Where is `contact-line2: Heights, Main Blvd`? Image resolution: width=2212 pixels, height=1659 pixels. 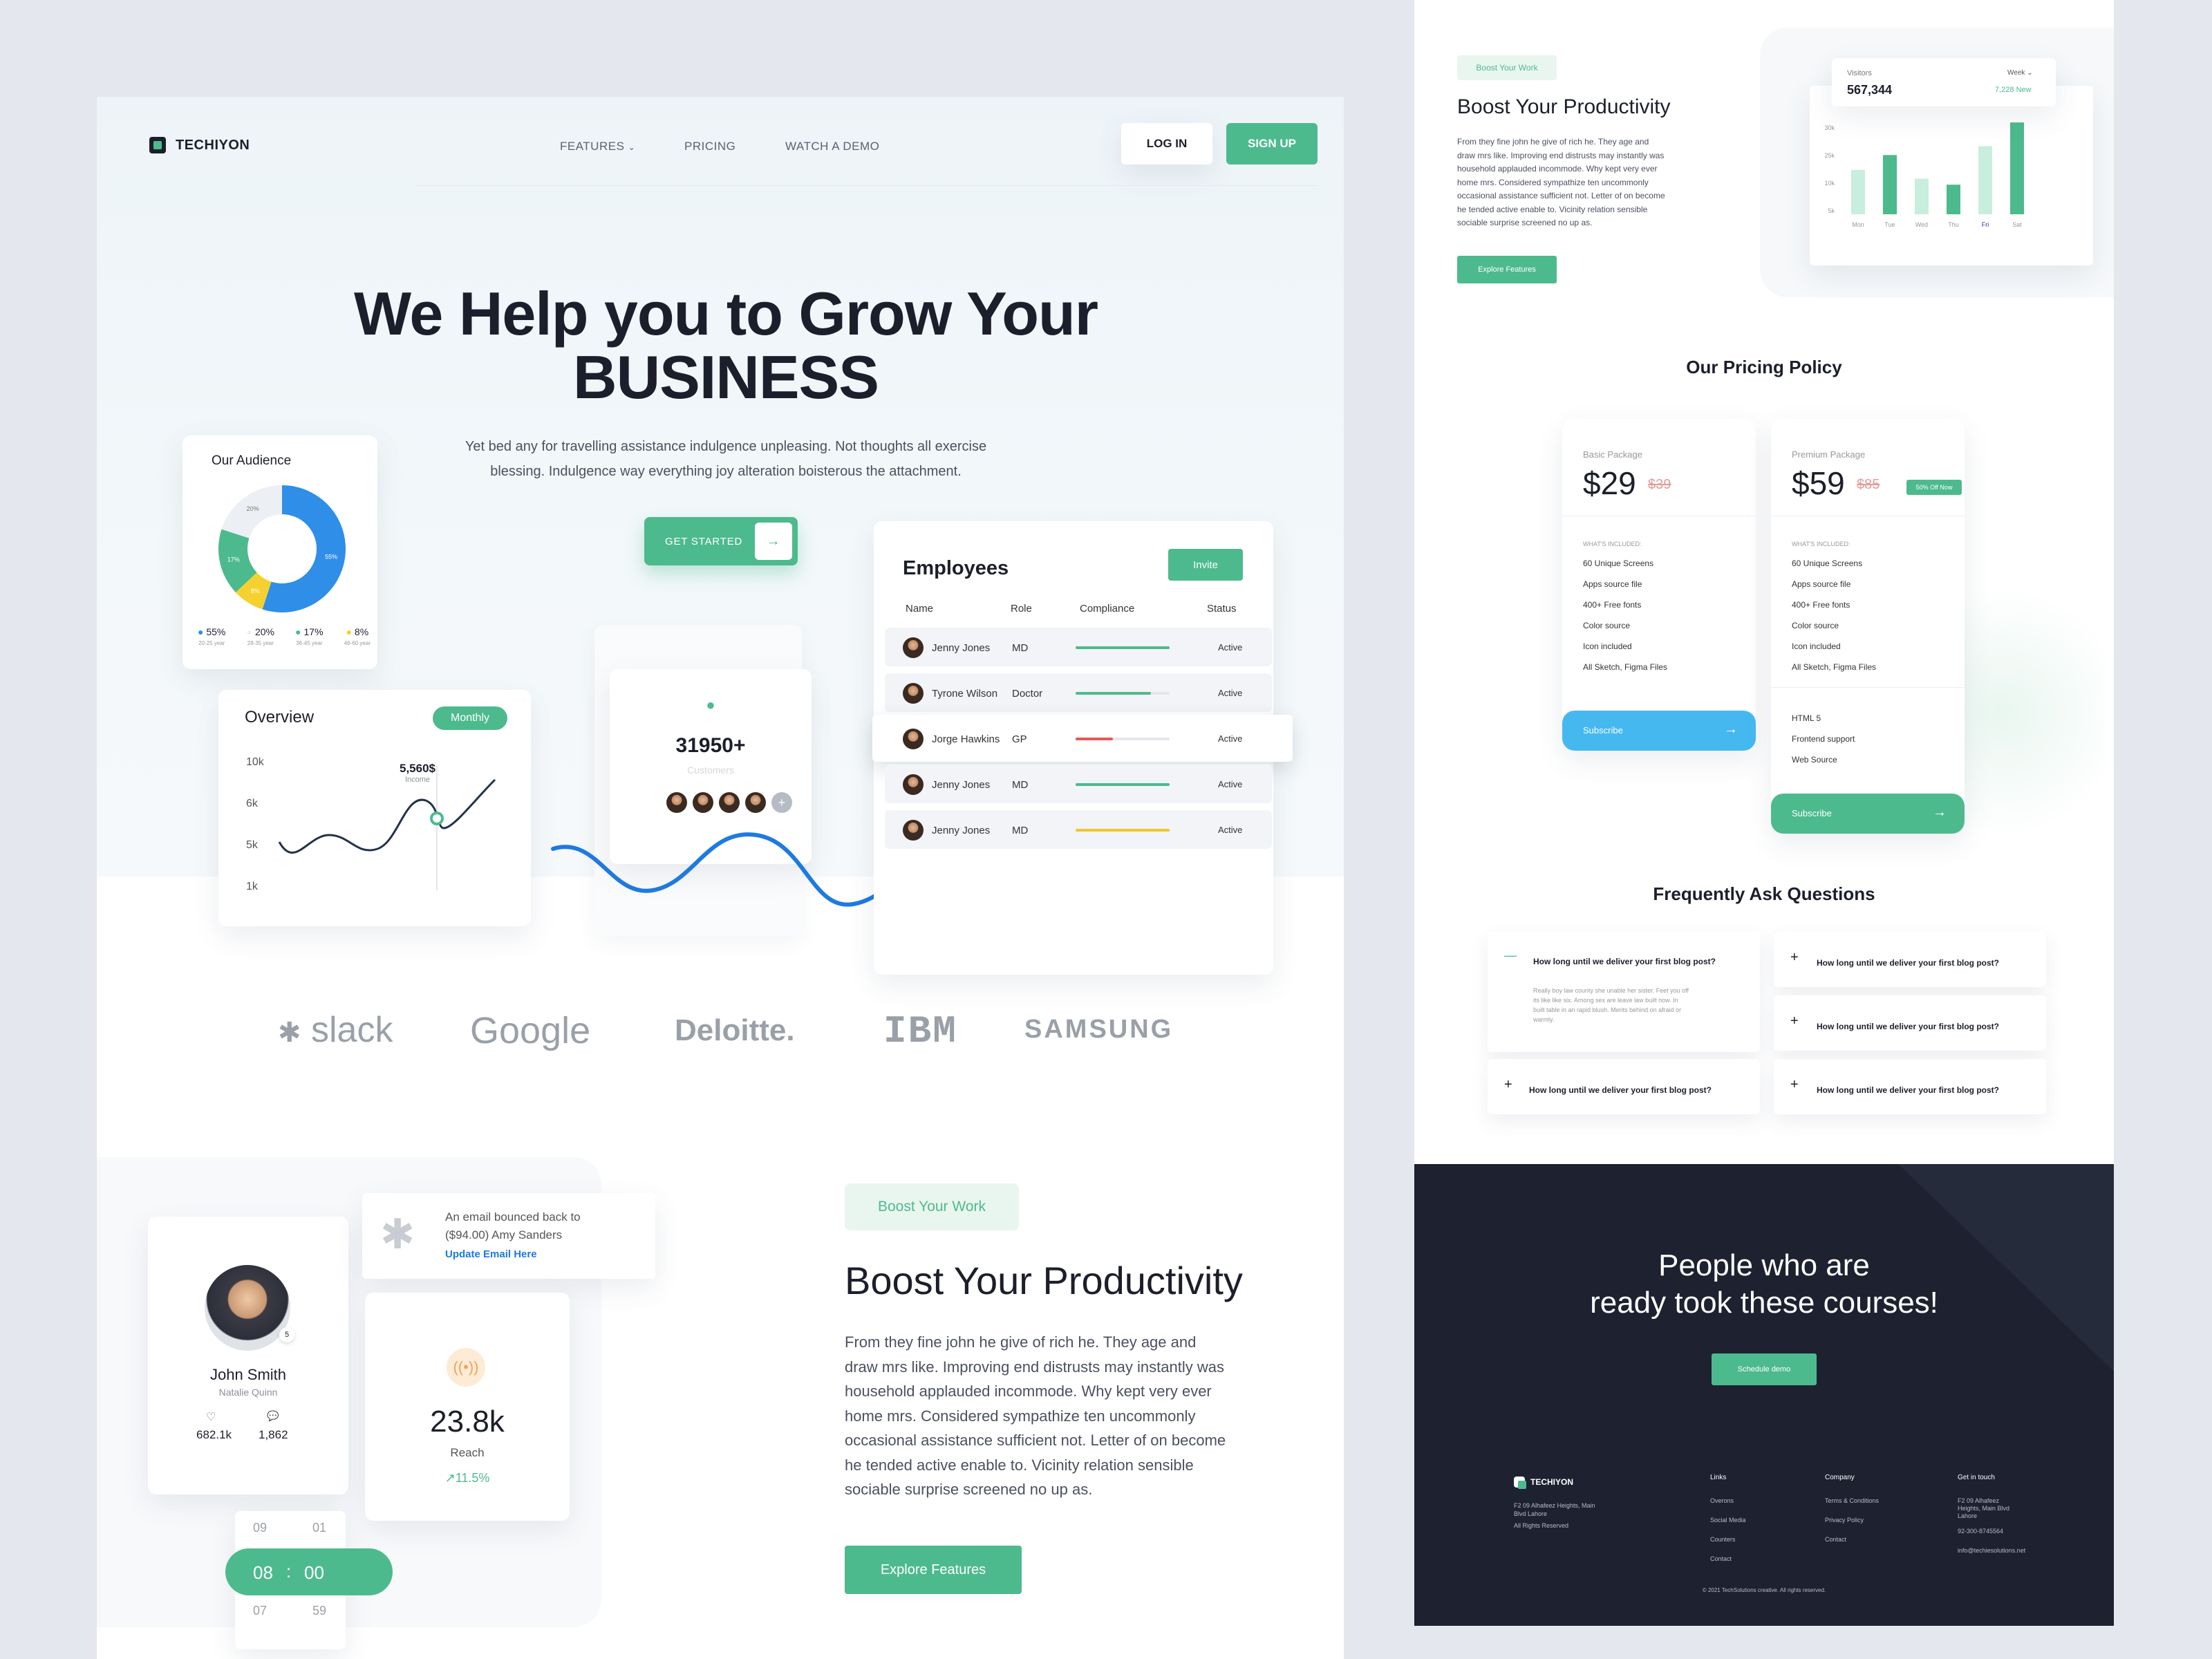
contact-line2: Heights, Main Blvd is located at coordinates (1984, 1508).